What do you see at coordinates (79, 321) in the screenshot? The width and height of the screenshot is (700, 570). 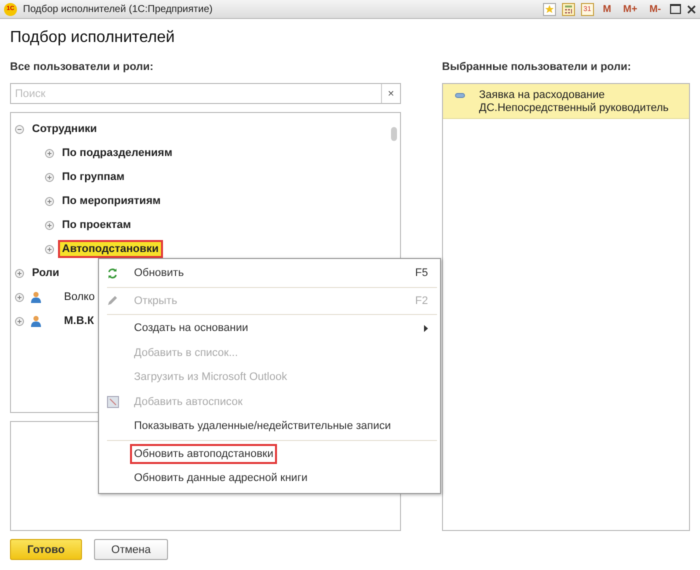 I see `tree-item: М.В.К` at bounding box center [79, 321].